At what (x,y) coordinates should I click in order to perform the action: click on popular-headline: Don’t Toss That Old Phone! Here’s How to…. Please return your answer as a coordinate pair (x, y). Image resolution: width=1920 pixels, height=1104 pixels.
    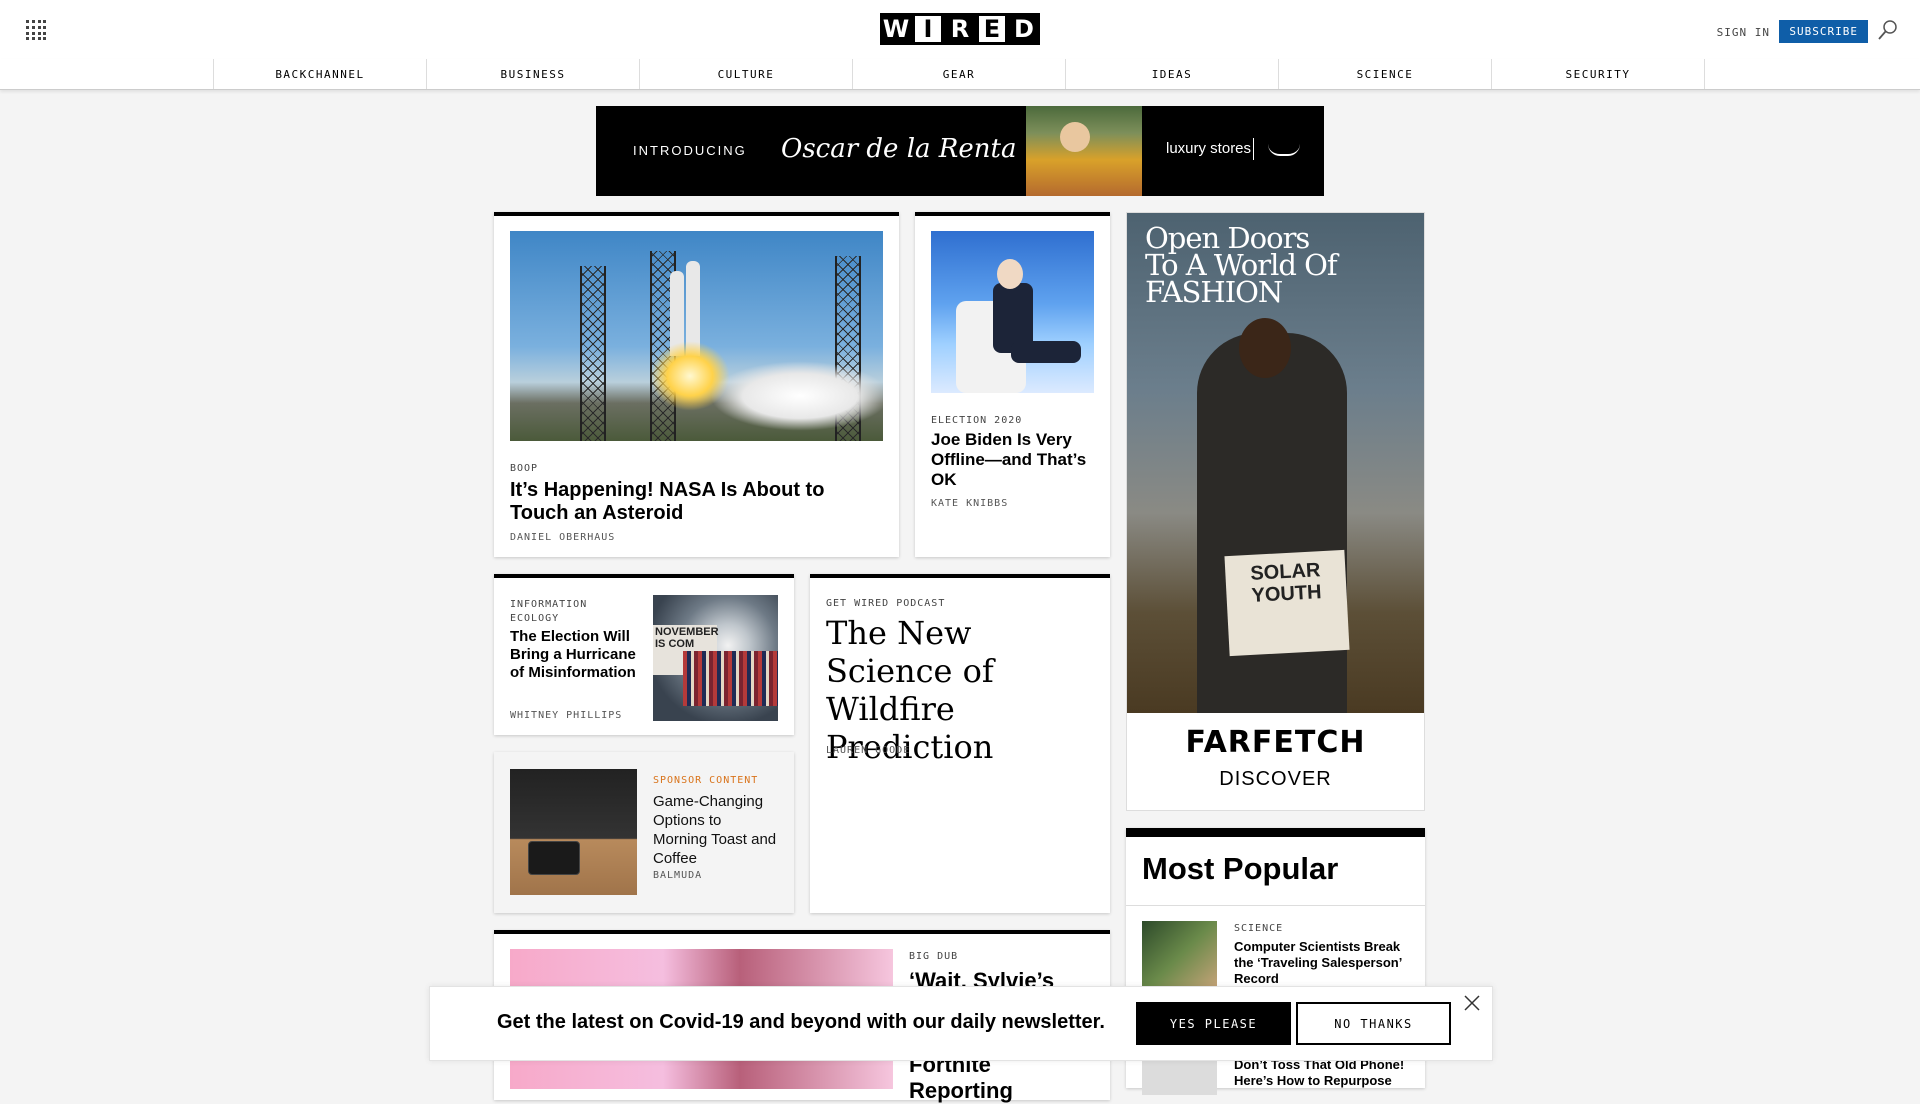
    Looking at the image, I should click on (1324, 1073).